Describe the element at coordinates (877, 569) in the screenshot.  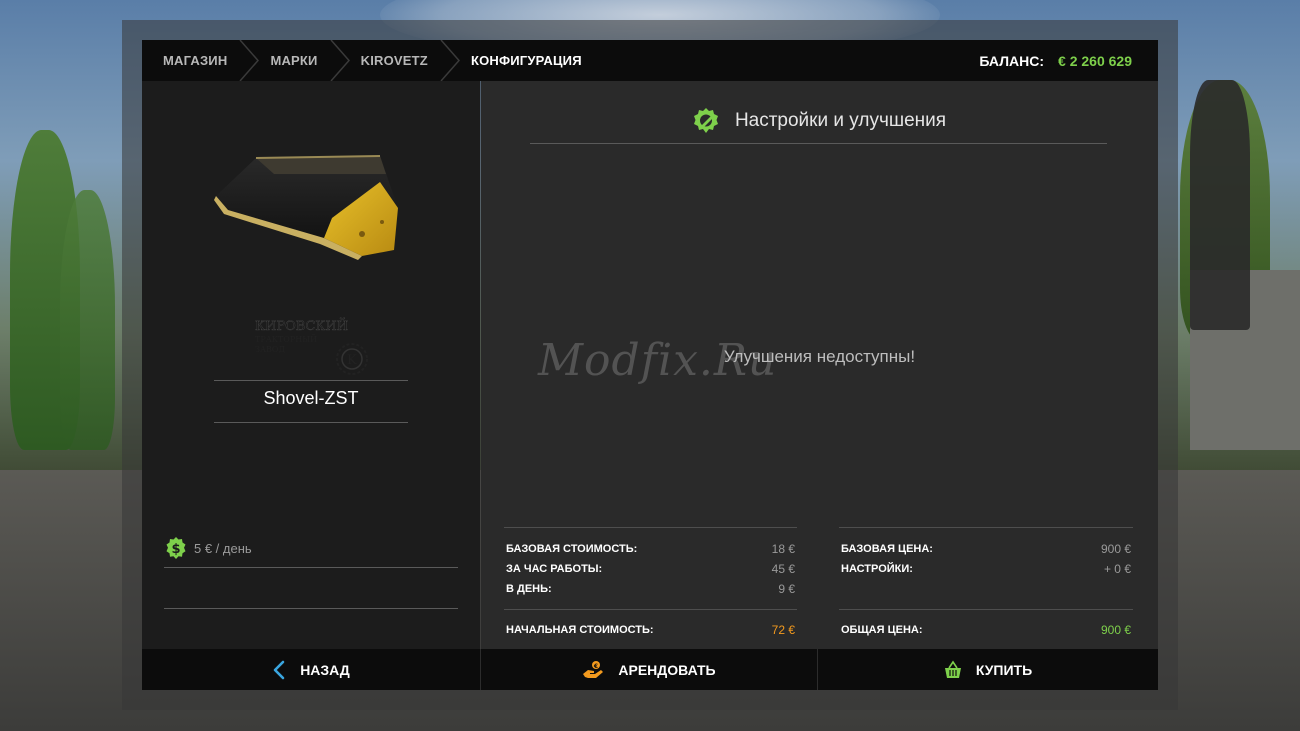
I see `row-label: НАСТРОЙКИ:` at that location.